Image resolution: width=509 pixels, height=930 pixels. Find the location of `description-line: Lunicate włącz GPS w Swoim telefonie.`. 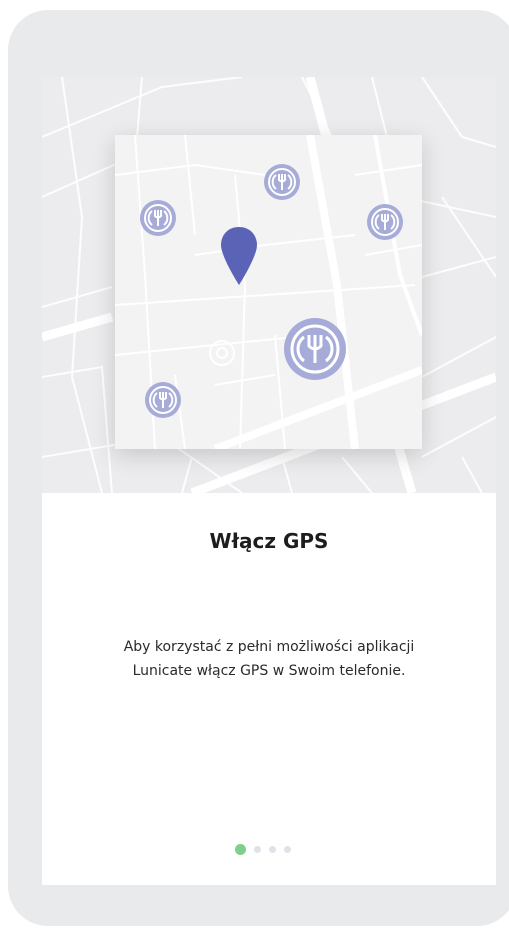

description-line: Lunicate włącz GPS w Swoim telefonie. is located at coordinates (269, 671).